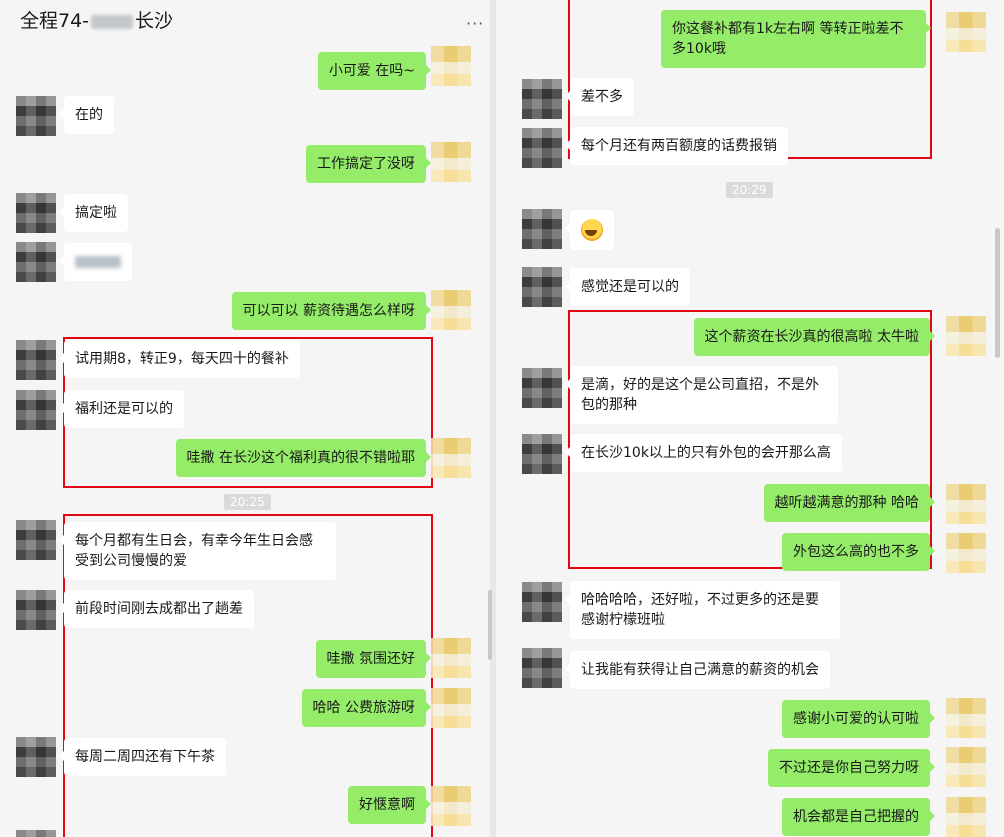  Describe the element at coordinates (179, 359) in the screenshot. I see `message-bubble-other: 试用期8，转正9，每天四十的餐补` at that location.